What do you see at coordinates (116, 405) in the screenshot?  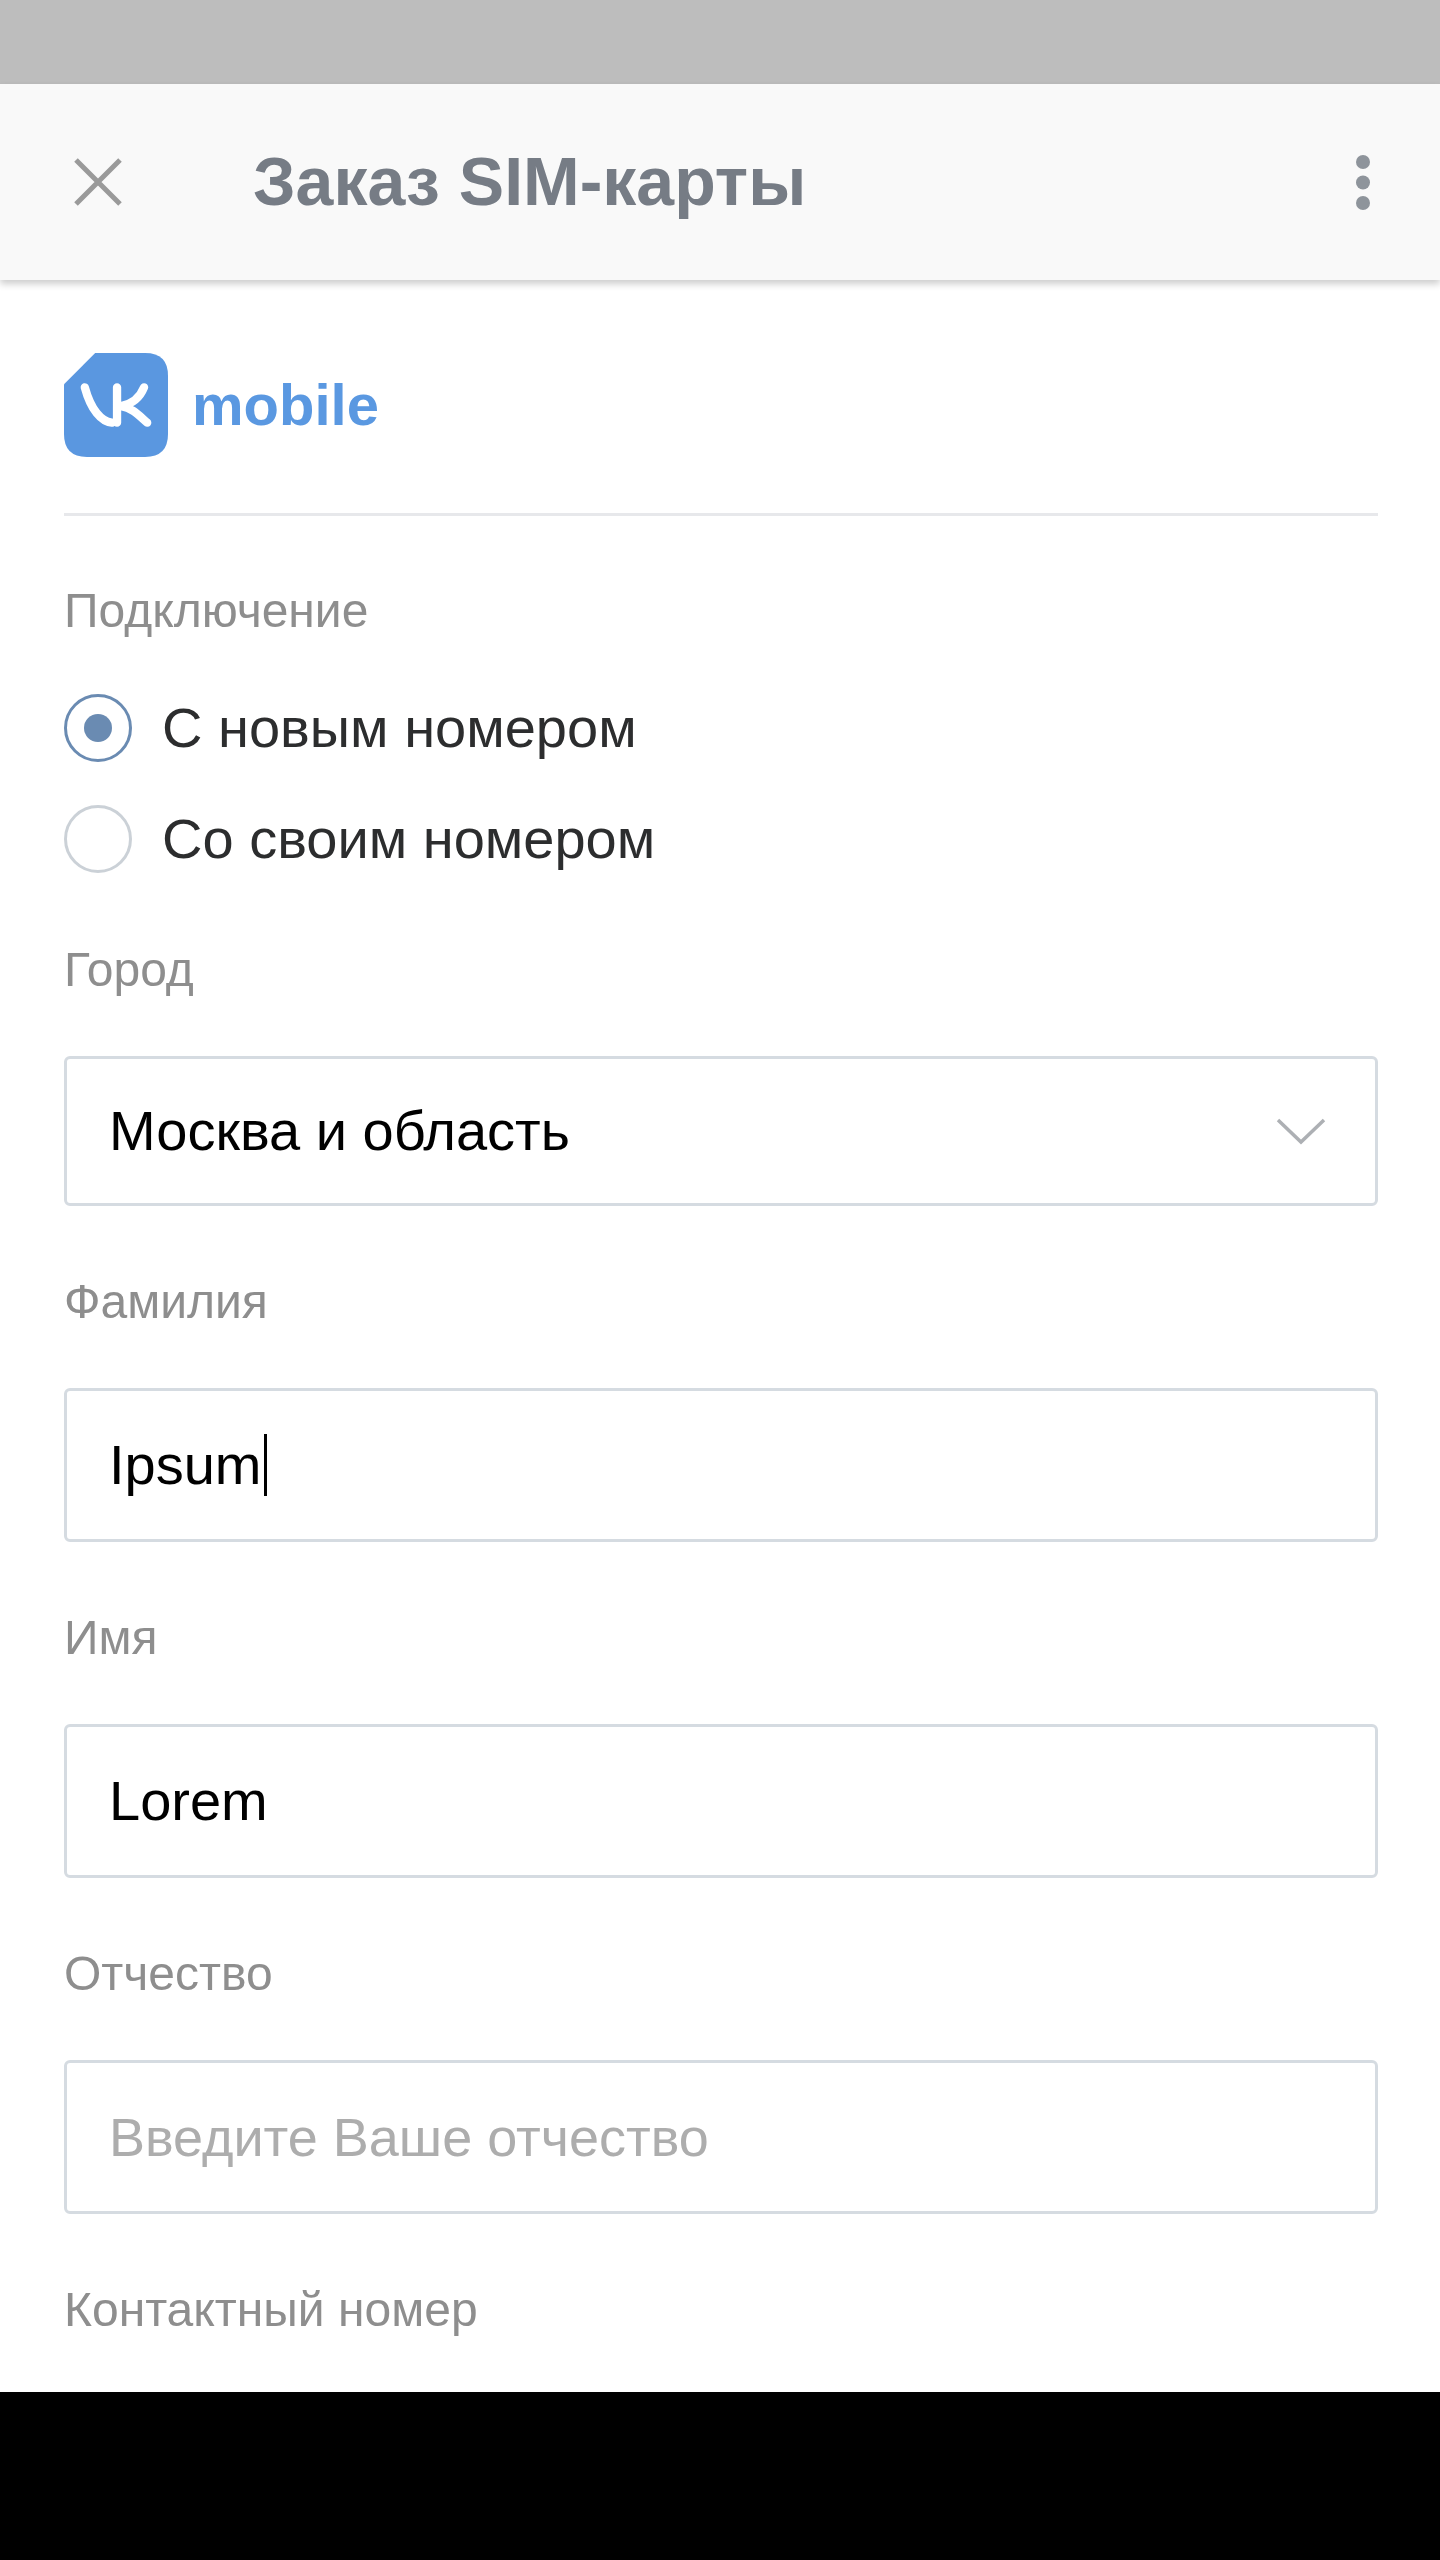 I see `logo-icon` at bounding box center [116, 405].